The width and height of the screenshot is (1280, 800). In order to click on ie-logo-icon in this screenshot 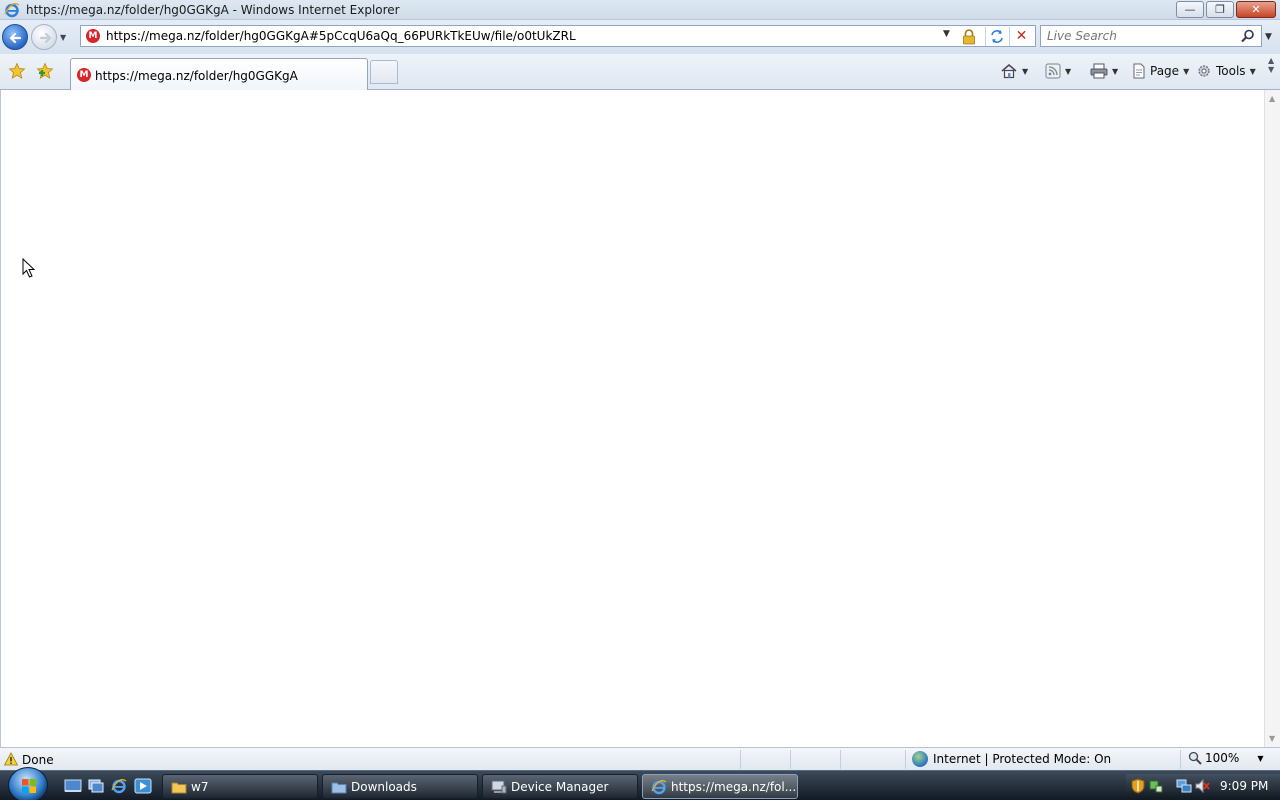, I will do `click(12, 10)`.